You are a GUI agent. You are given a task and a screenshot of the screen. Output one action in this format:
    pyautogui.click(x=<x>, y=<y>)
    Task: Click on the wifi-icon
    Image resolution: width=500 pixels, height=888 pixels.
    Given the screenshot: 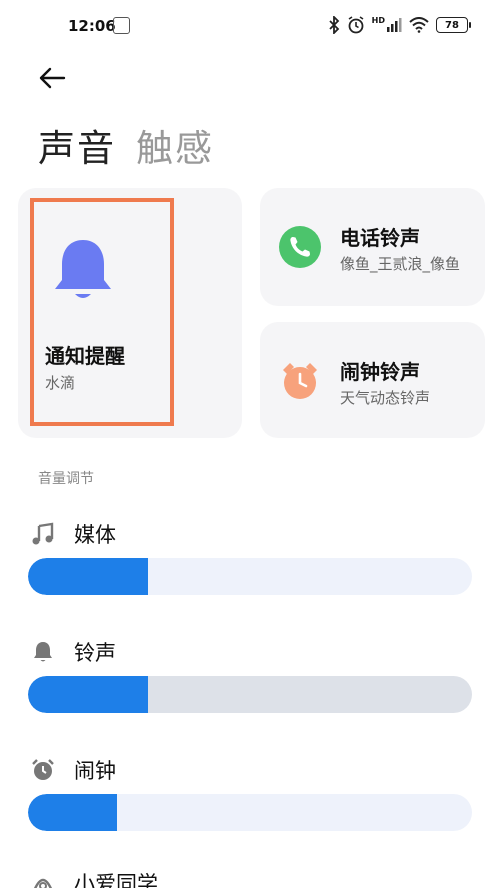 What is the action you would take?
    pyautogui.click(x=419, y=25)
    